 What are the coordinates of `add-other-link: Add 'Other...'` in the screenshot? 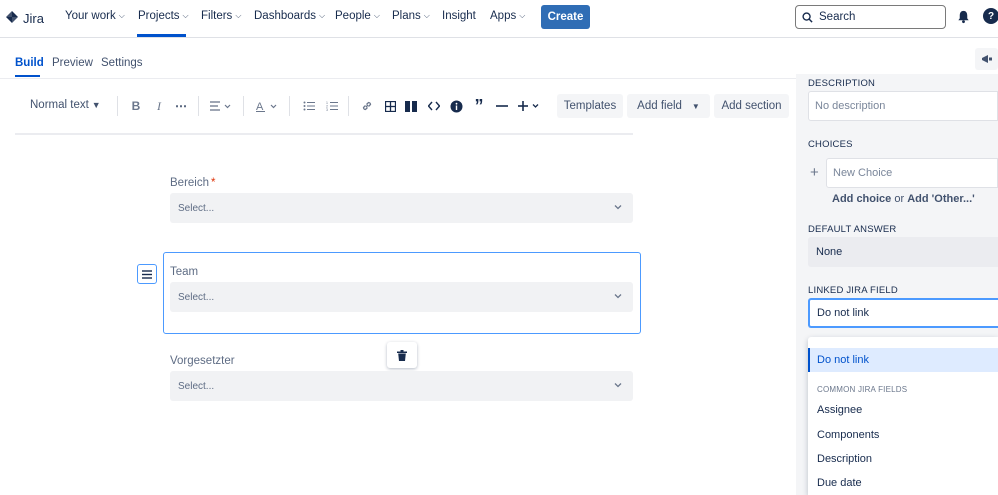 It's located at (941, 199).